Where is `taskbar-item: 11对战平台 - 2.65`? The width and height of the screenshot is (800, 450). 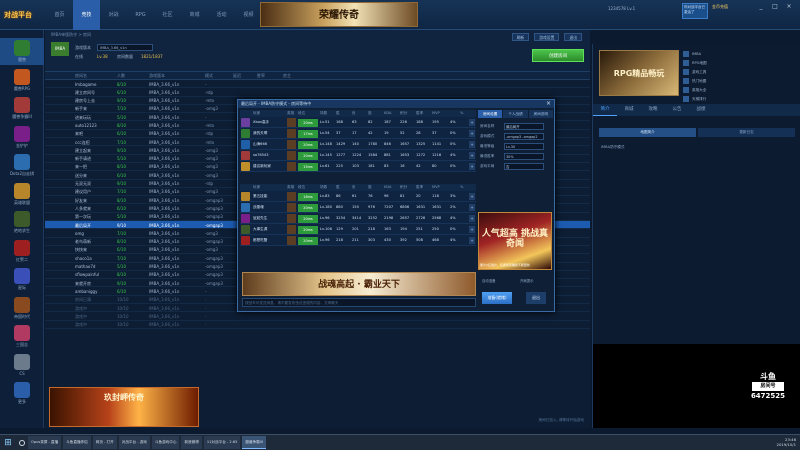
taskbar-item: 11对战平台 - 2.65 is located at coordinates (222, 442).